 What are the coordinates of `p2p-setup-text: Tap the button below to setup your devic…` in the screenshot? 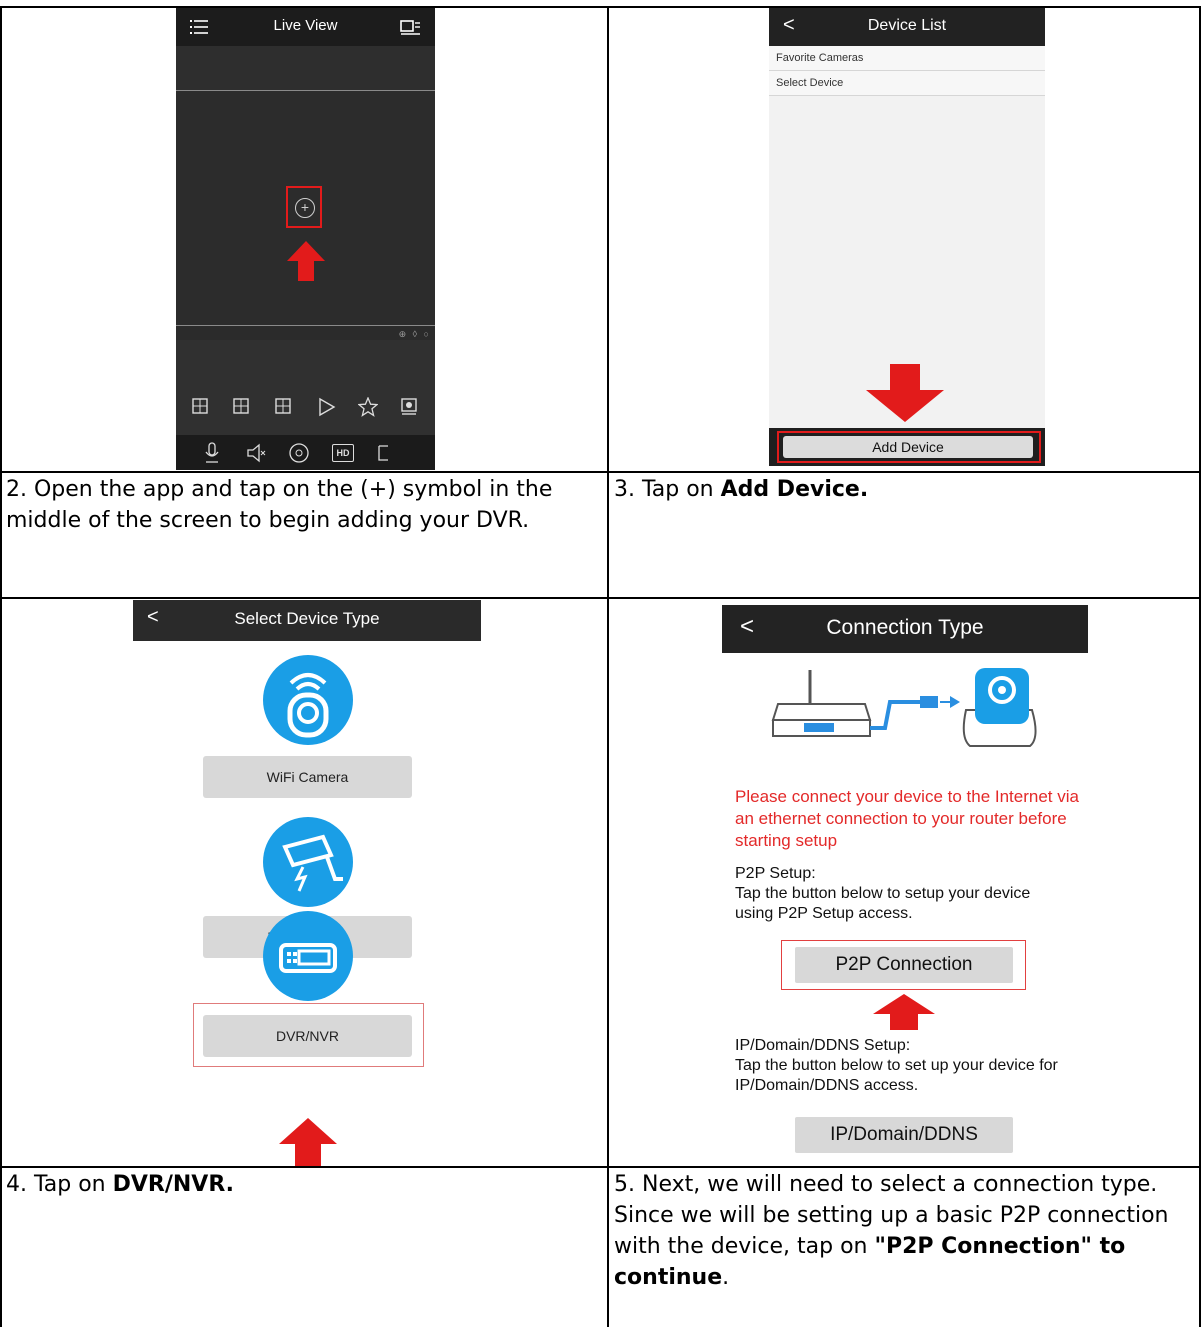 It's located at (883, 903).